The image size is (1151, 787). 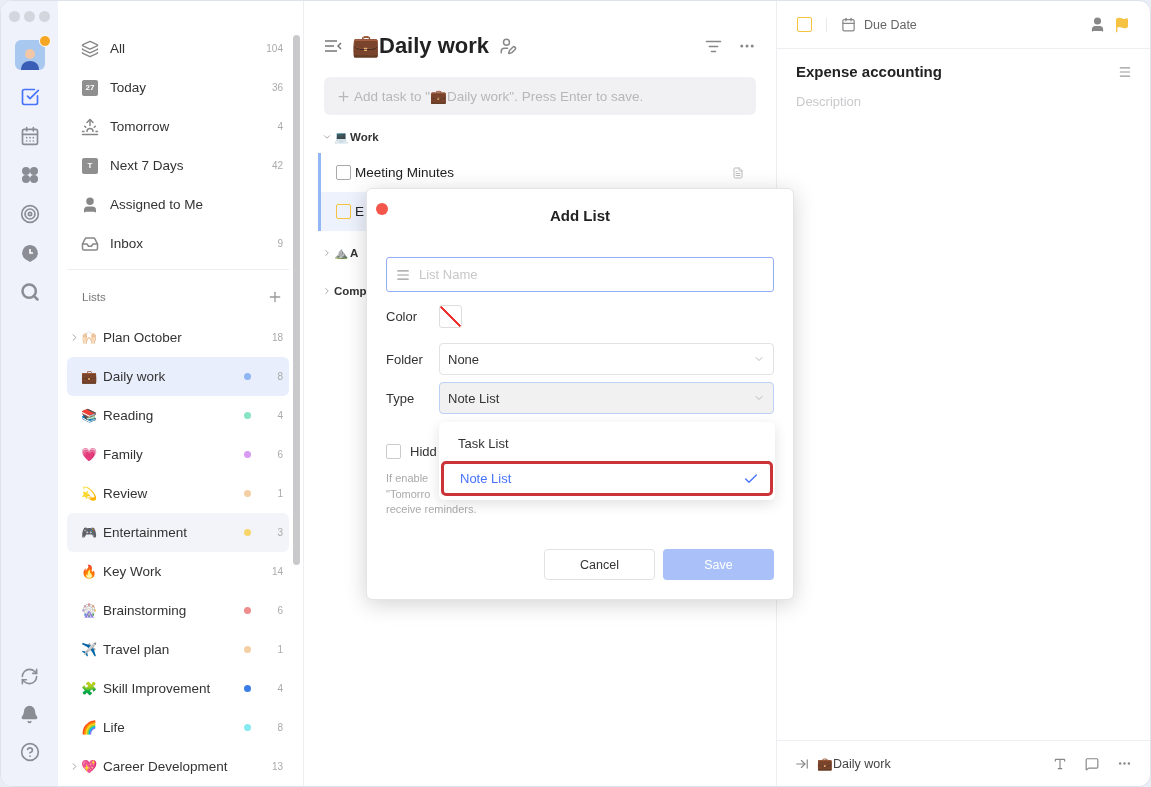 I want to click on list-item: 💖 Career Development 13, so click(x=178, y=766).